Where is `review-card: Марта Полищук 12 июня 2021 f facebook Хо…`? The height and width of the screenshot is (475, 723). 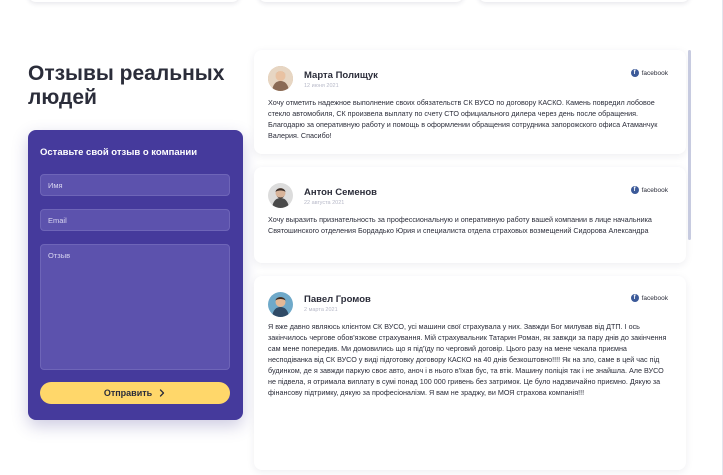 review-card: Марта Полищук 12 июня 2021 f facebook Хо… is located at coordinates (470, 102).